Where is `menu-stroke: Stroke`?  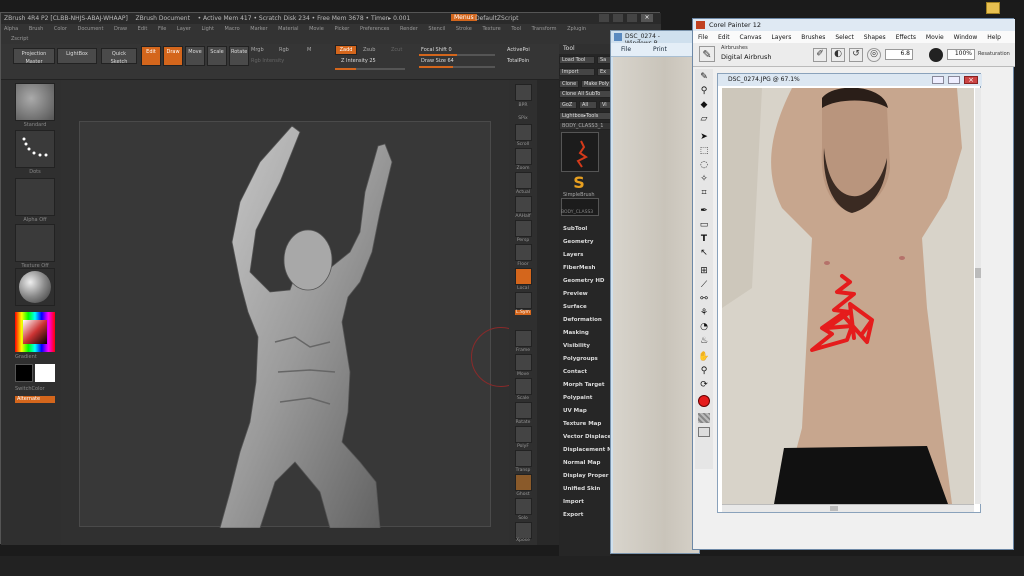
menu-stroke: Stroke is located at coordinates (464, 29).